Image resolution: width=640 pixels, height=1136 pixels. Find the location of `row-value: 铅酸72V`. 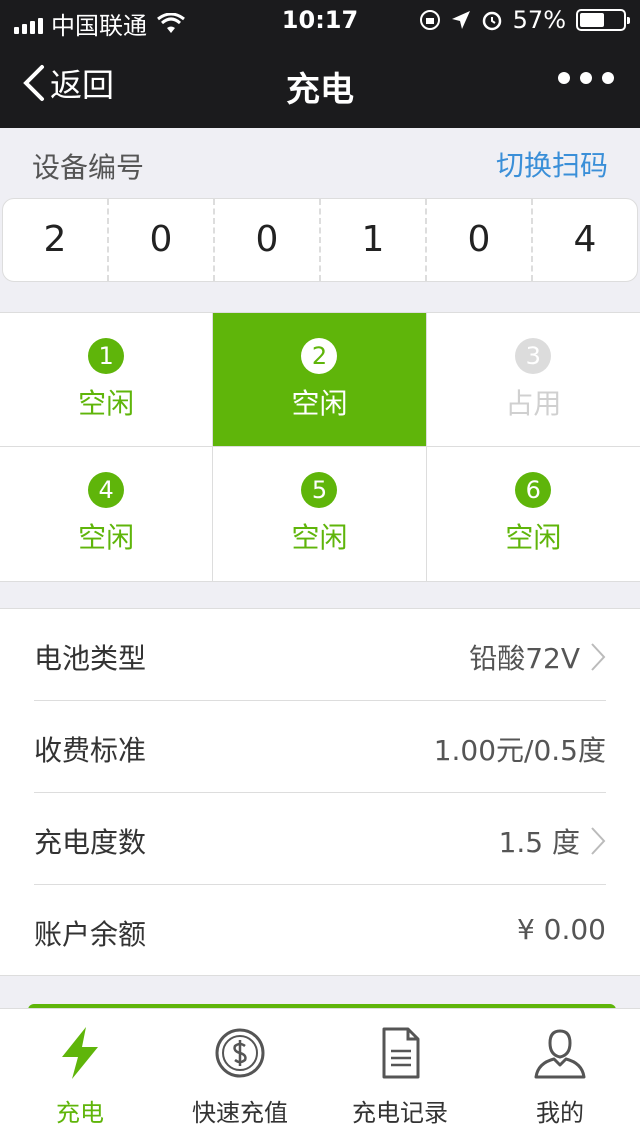

row-value: 铅酸72V is located at coordinates (537, 657).